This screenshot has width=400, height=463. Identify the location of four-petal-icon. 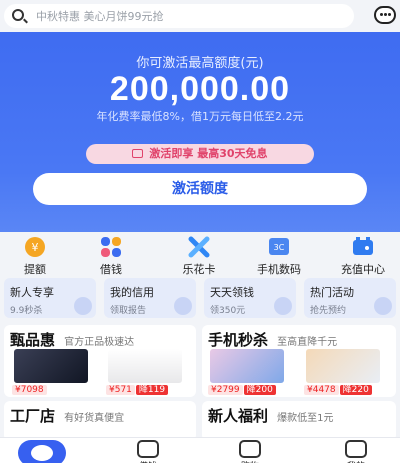
(111, 247).